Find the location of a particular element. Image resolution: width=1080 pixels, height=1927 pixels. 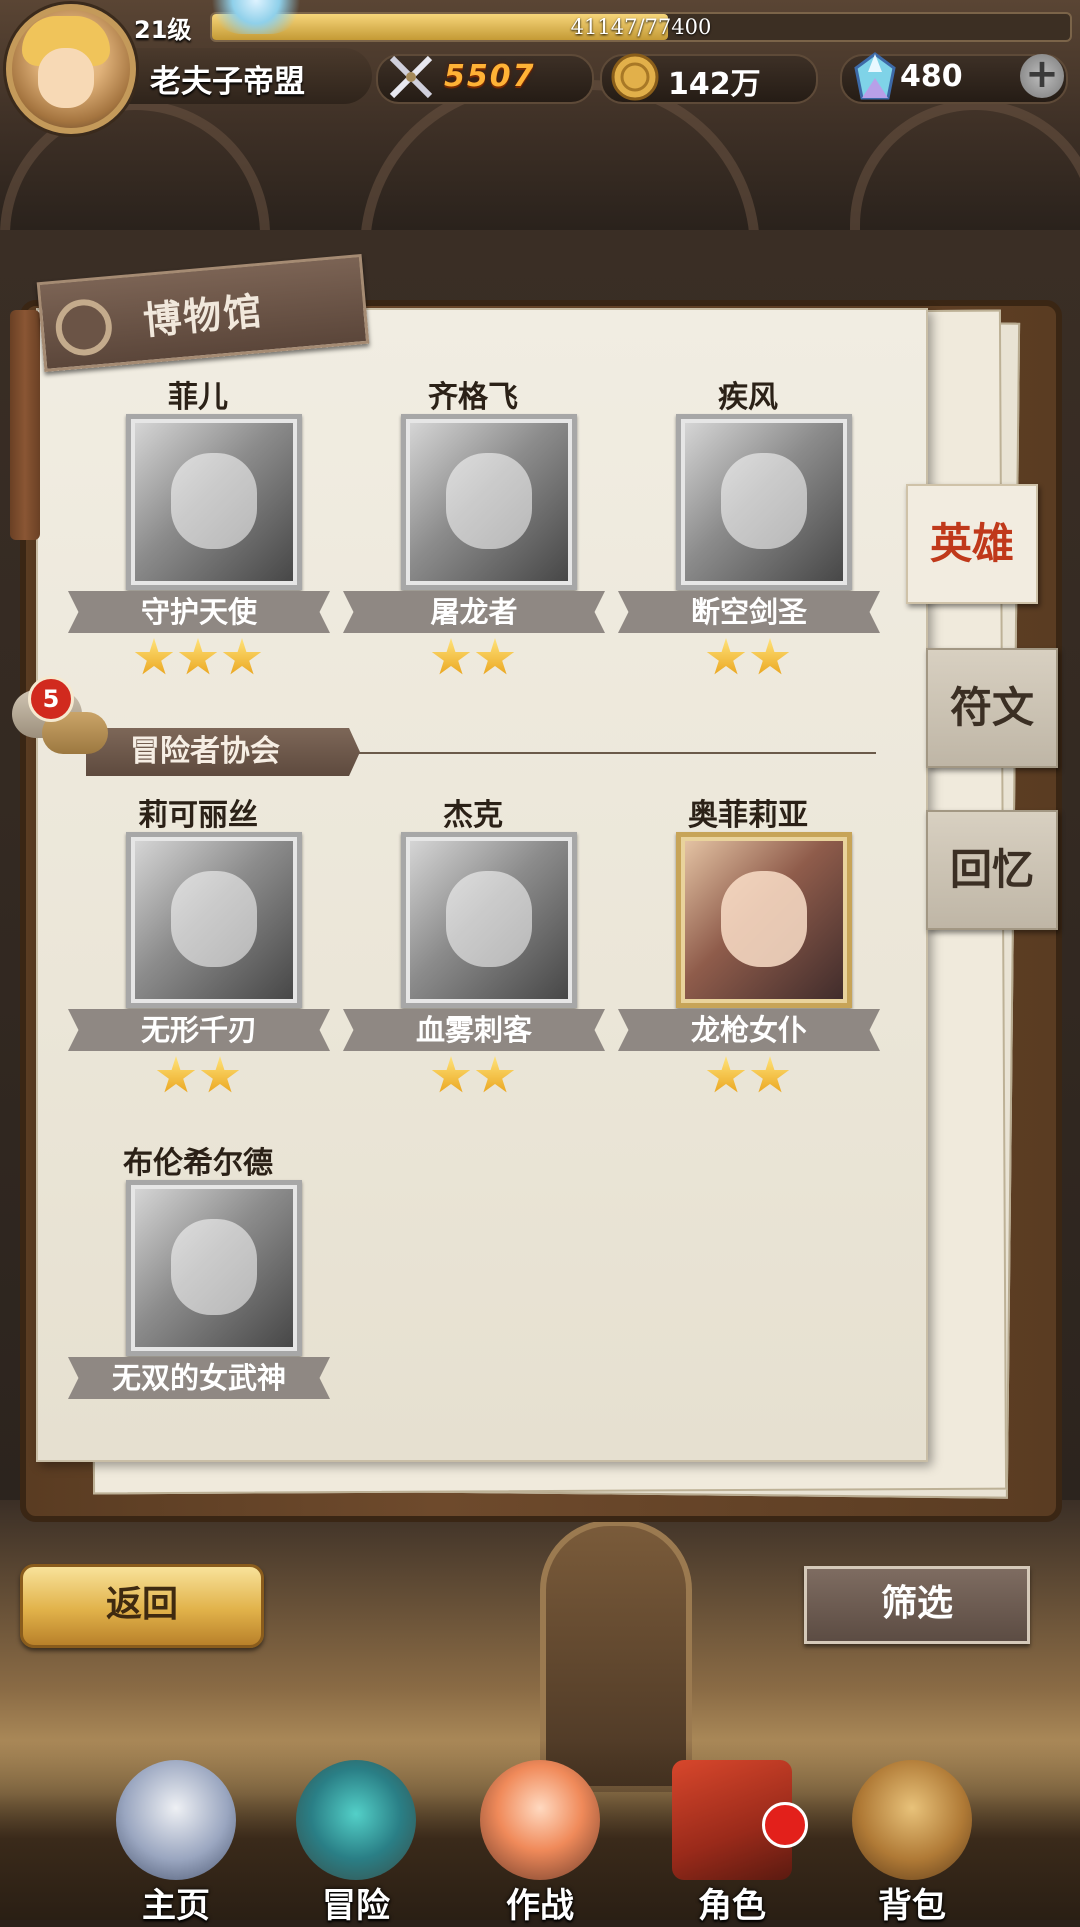

nav-home: 主页 is located at coordinates (176, 1843).